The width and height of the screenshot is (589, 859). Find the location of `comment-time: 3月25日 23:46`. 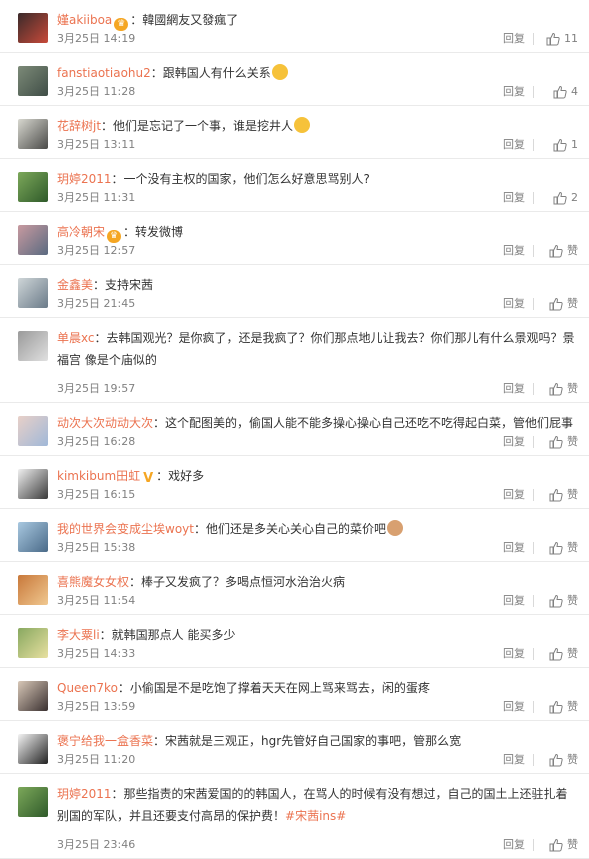

comment-time: 3月25日 23:46 is located at coordinates (96, 844).